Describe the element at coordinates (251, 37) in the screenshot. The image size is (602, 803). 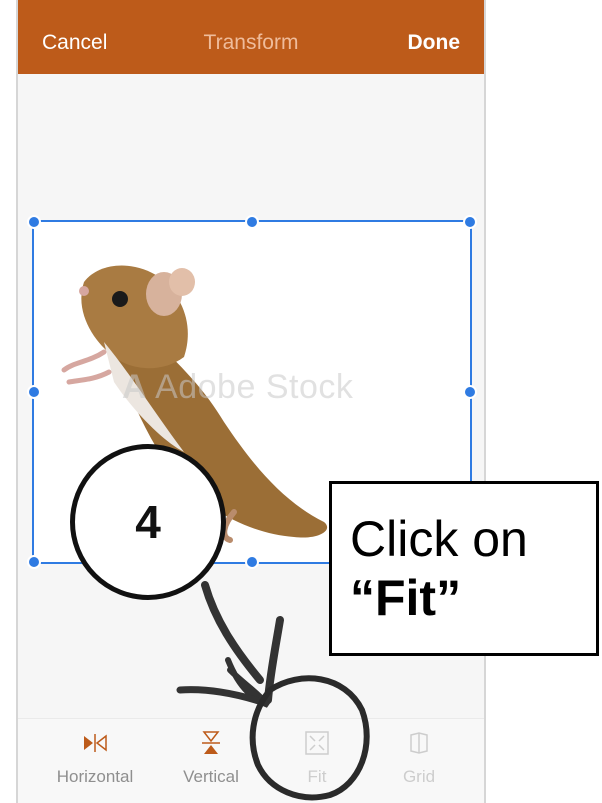
I see `top-bar: Cancel Transform Done` at that location.